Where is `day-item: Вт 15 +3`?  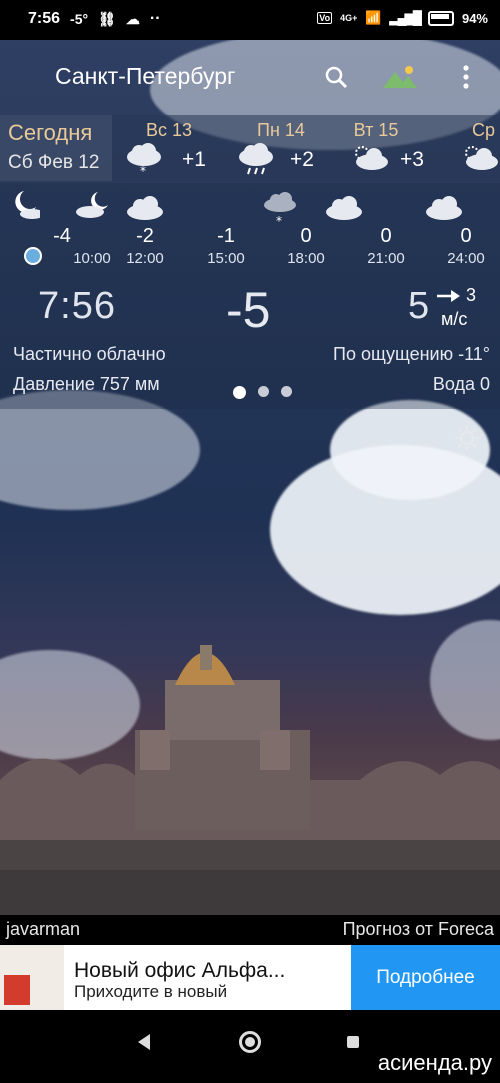
day-item: Вт 15 +3 is located at coordinates (405, 148).